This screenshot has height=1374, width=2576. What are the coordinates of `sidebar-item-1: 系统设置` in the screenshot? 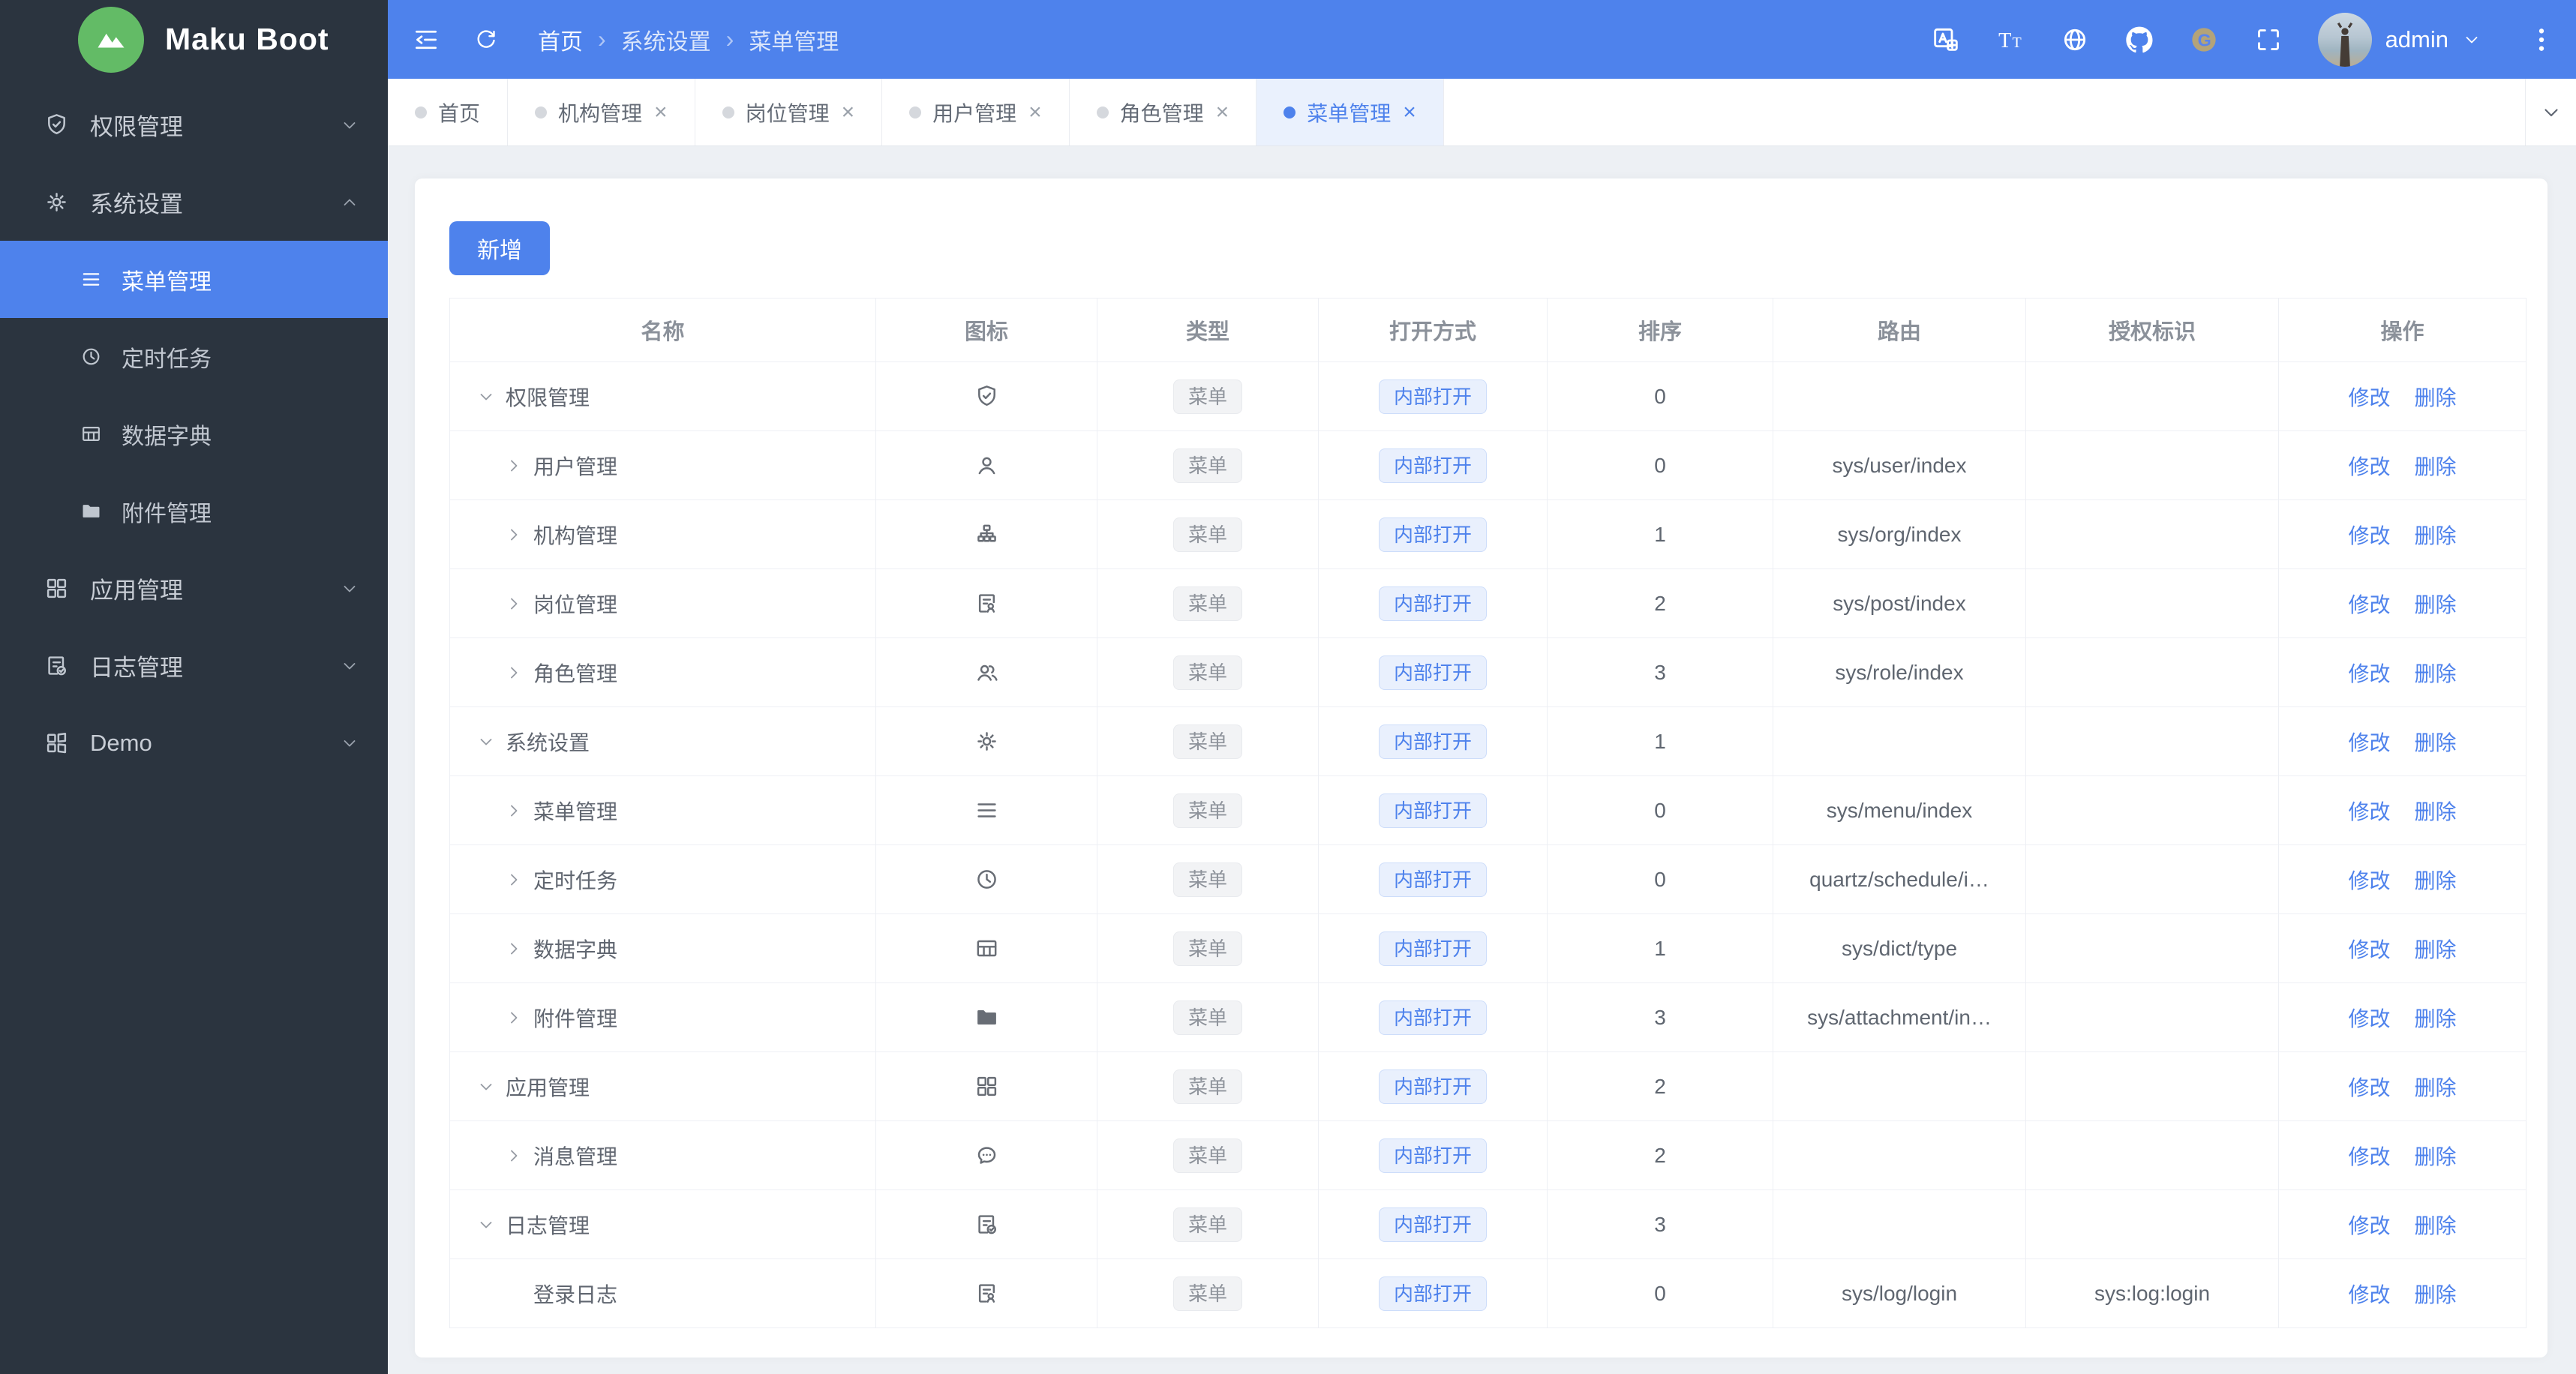 It's located at (194, 202).